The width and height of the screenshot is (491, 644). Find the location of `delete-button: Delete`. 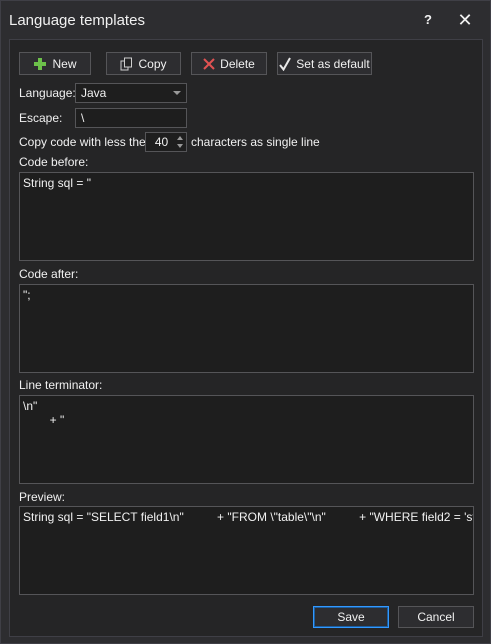

delete-button: Delete is located at coordinates (229, 63).